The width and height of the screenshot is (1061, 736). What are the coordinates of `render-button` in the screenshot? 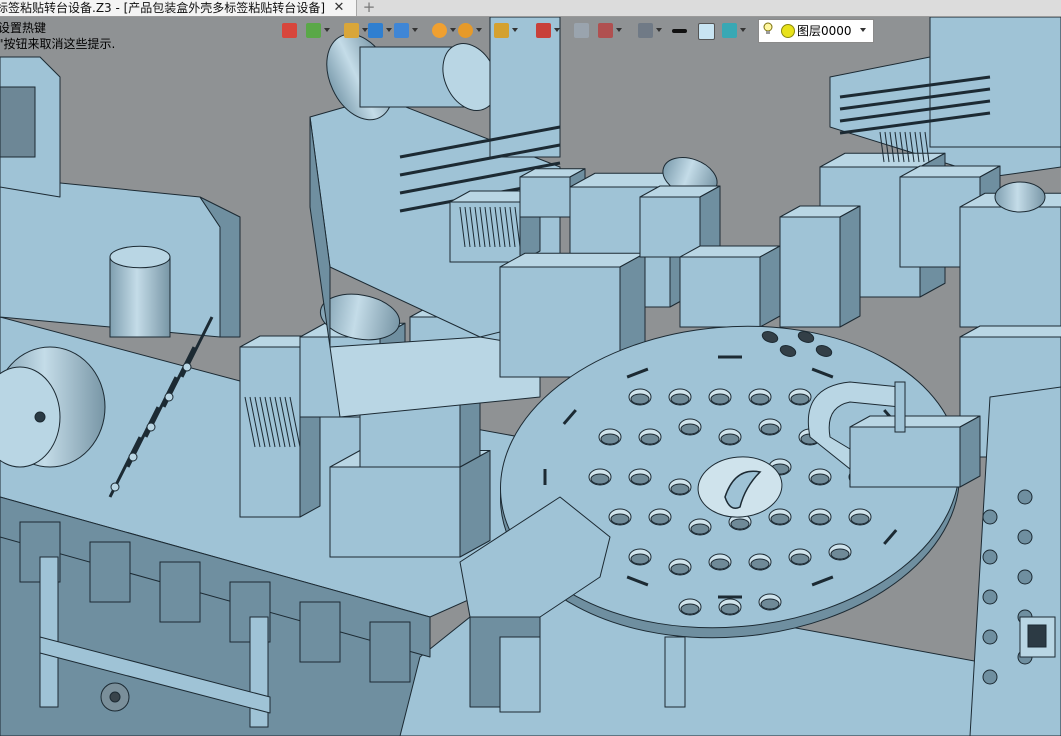 It's located at (443, 31).